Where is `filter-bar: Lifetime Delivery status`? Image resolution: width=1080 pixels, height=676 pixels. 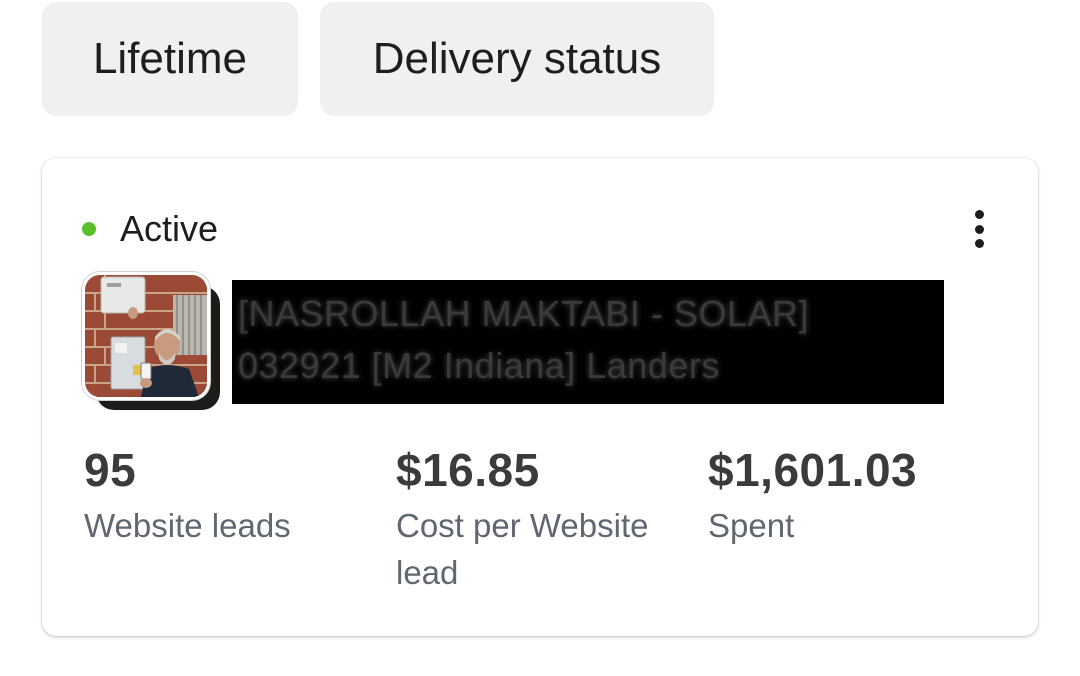 filter-bar: Lifetime Delivery status is located at coordinates (378, 59).